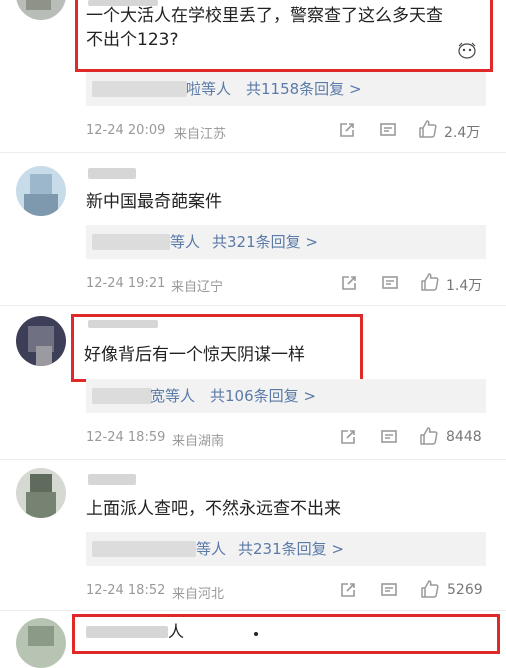 The width and height of the screenshot is (506, 668). What do you see at coordinates (126, 590) in the screenshot?
I see `timestamp: 12-24 18:52` at bounding box center [126, 590].